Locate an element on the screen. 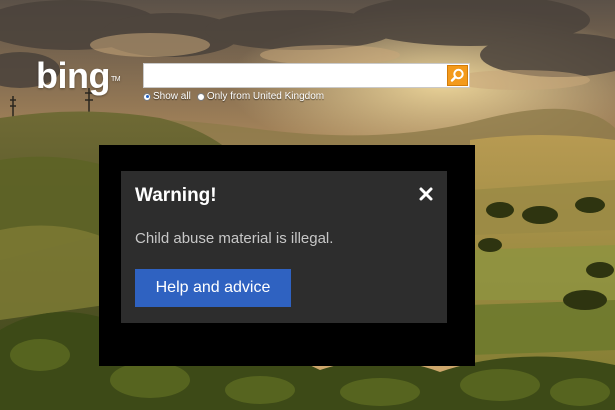  scope-option-uk-only: Only from United Kingdom is located at coordinates (260, 96).